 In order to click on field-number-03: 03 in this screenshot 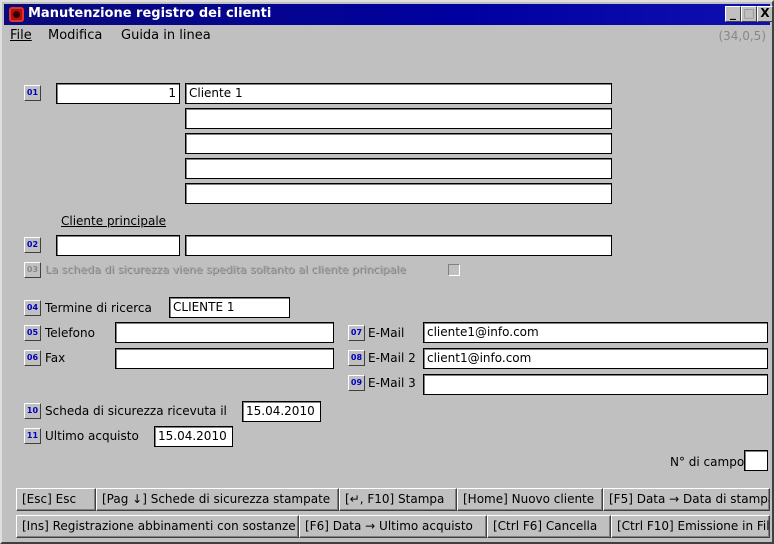, I will do `click(32, 270)`.